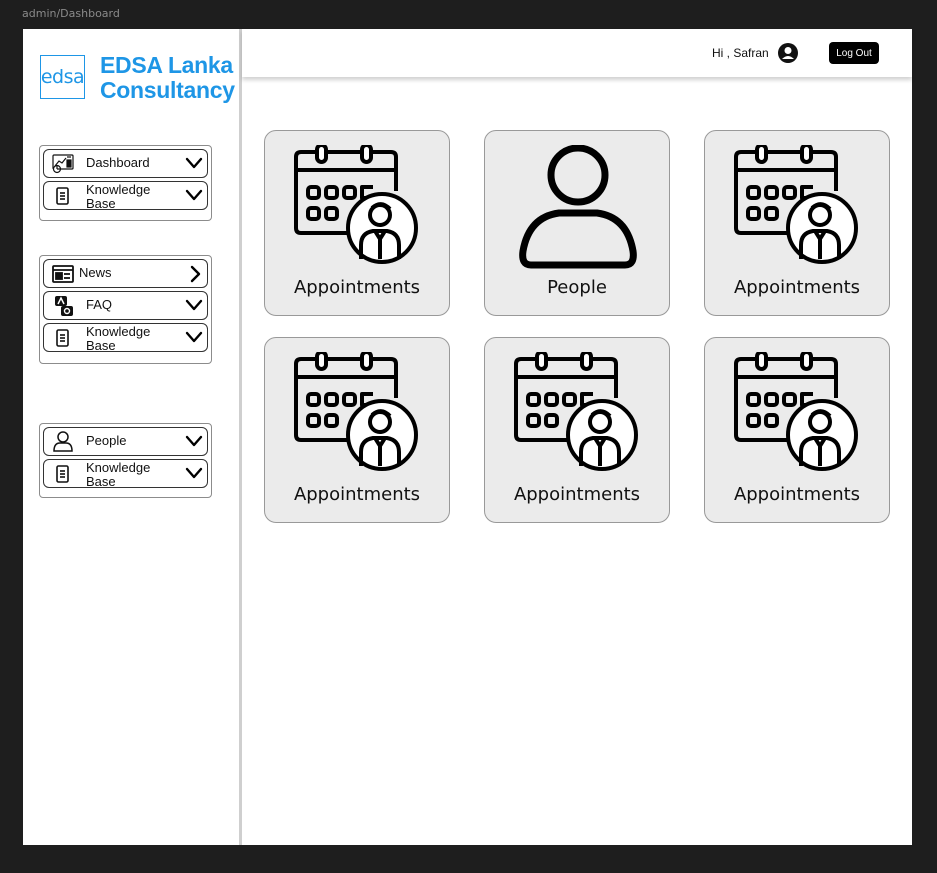 This screenshot has height=873, width=937. What do you see at coordinates (125, 305) in the screenshot?
I see `sidebar-item-faq: FAQ` at bounding box center [125, 305].